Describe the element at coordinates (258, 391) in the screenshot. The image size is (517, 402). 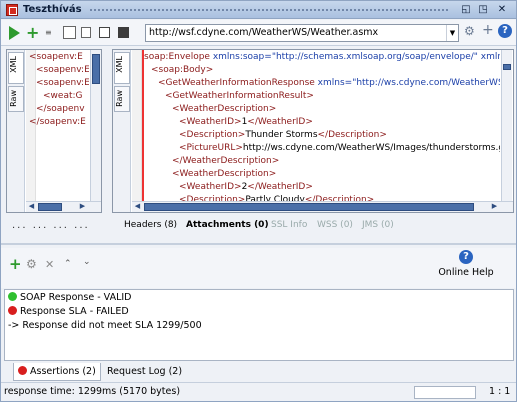
I see `status-bar: response time: 1299ms (5170 bytes) 1 : 1` at that location.